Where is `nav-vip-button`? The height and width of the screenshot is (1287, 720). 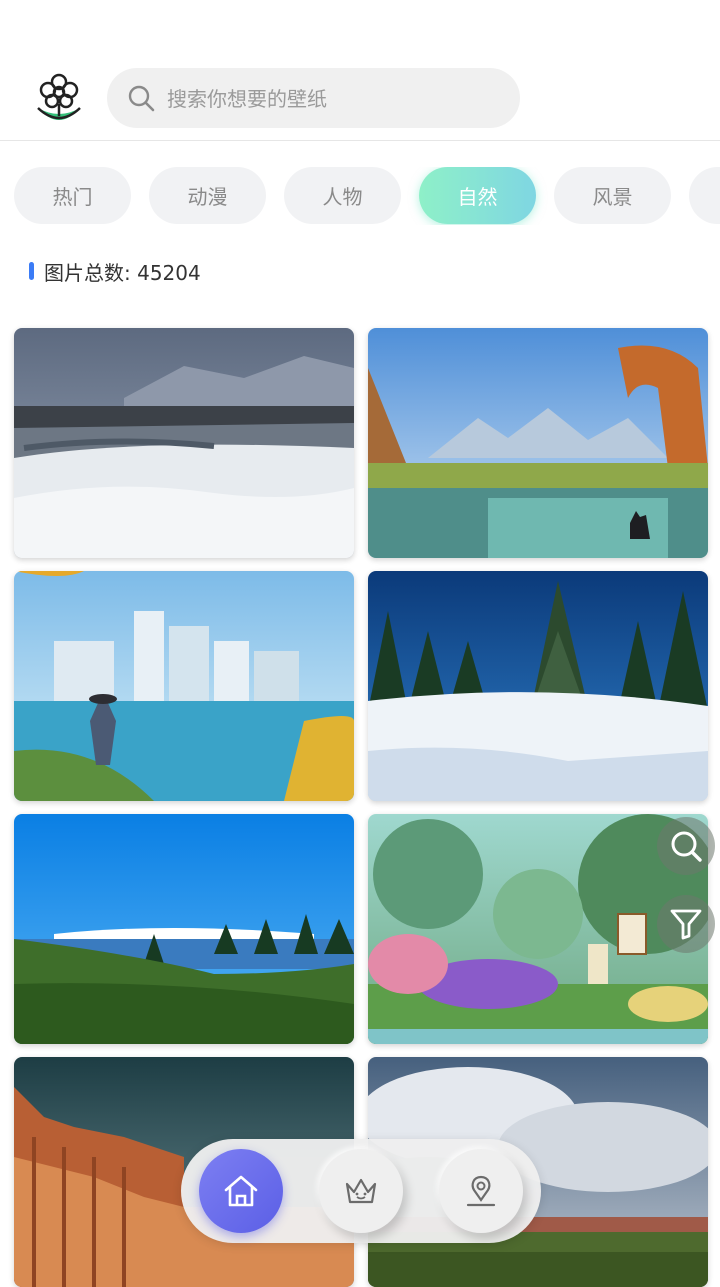
nav-vip-button is located at coordinates (361, 1191).